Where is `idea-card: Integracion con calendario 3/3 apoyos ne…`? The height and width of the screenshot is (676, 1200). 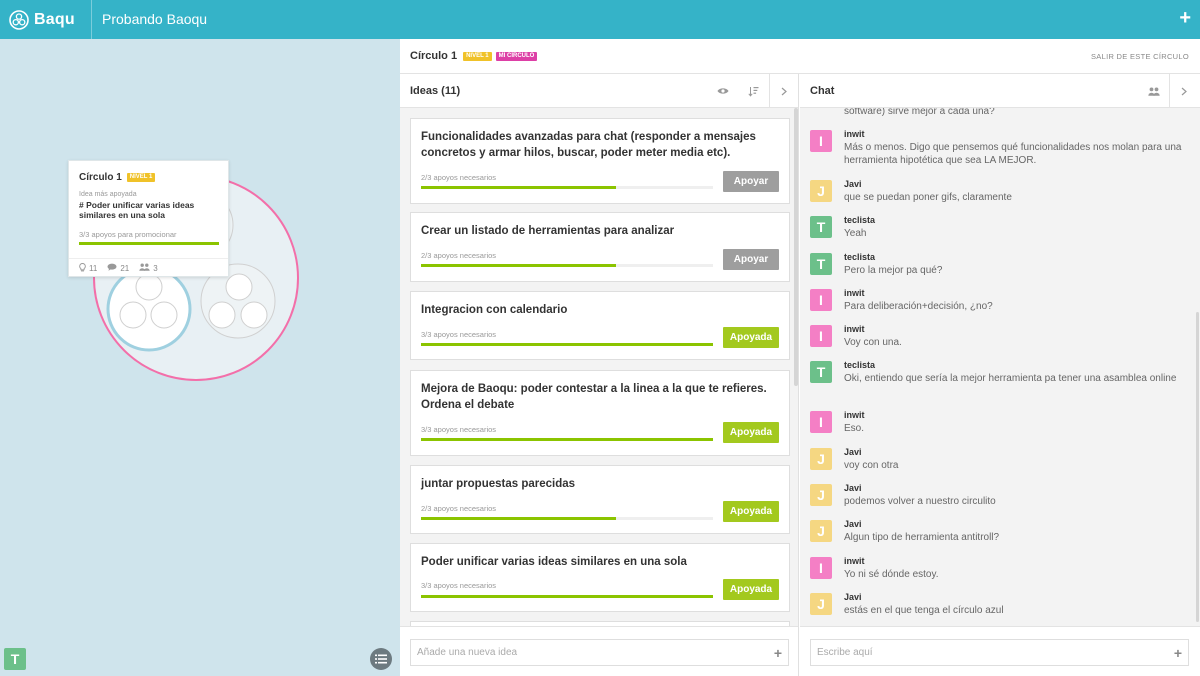 idea-card: Integracion con calendario 3/3 apoyos ne… is located at coordinates (600, 325).